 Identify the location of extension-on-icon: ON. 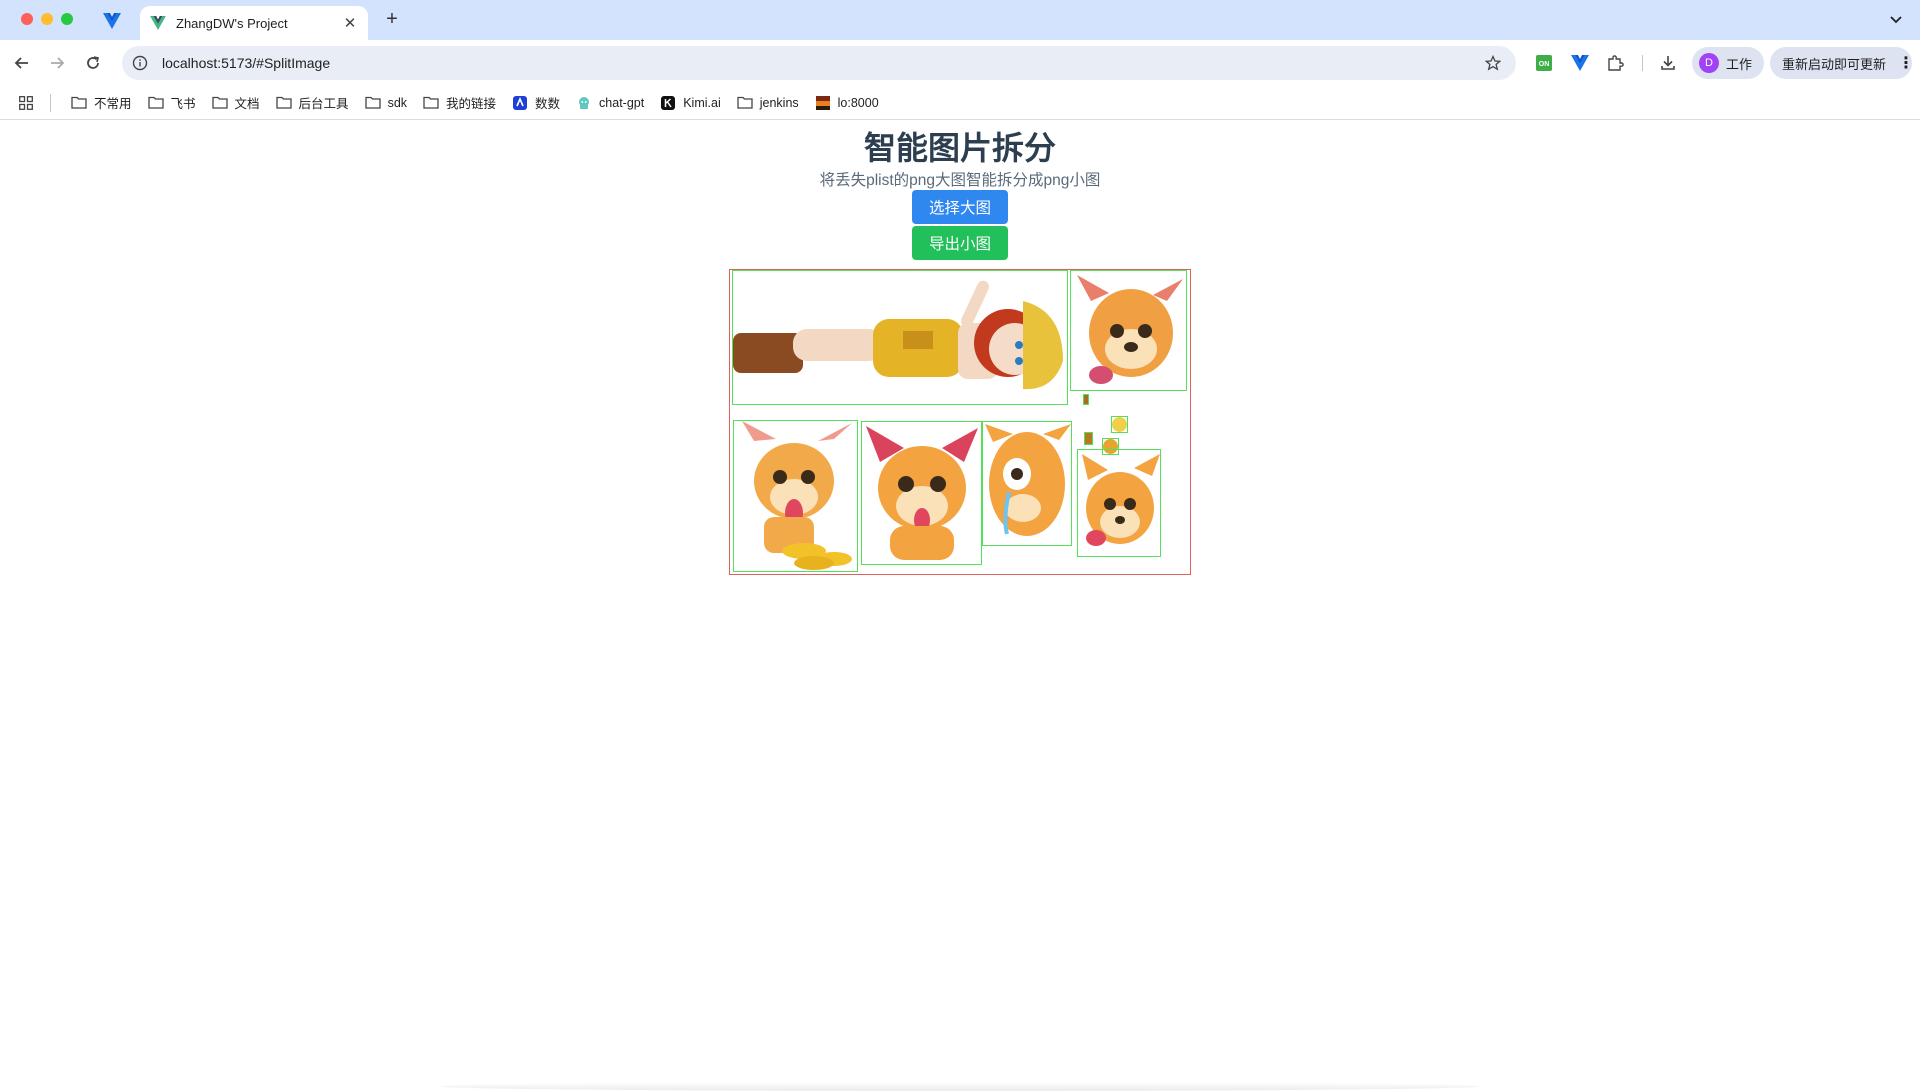
(1544, 63).